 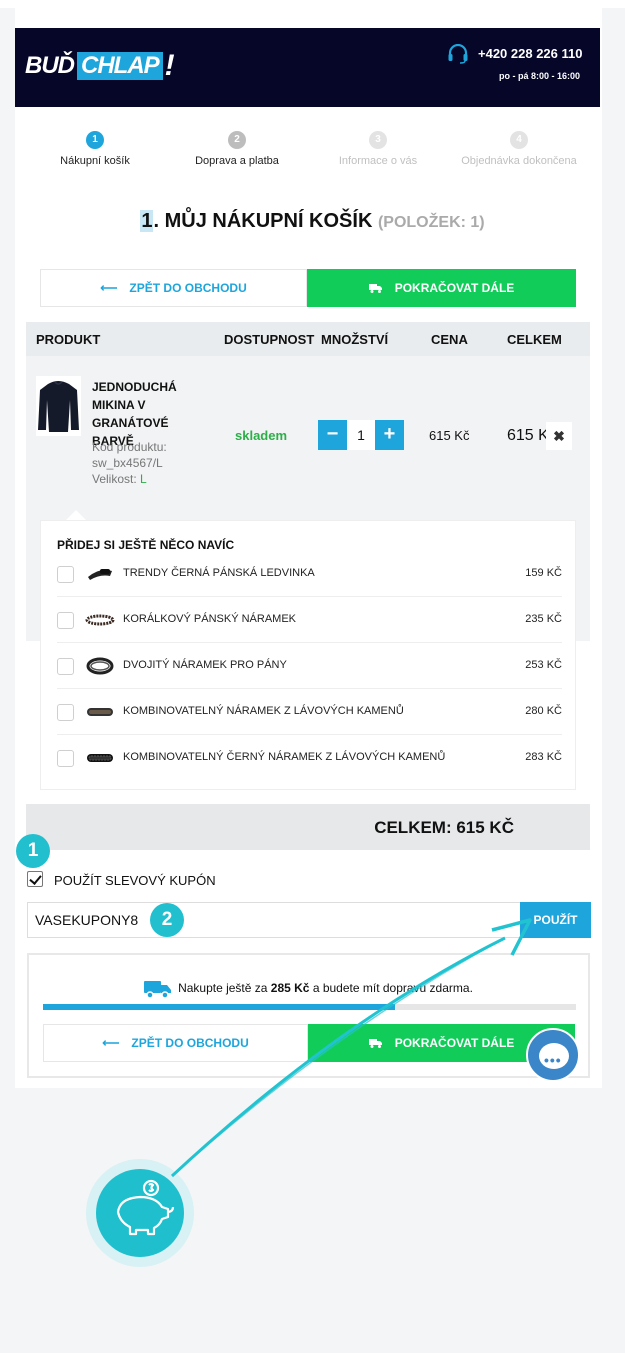 What do you see at coordinates (219, 1007) in the screenshot?
I see `shipping-progress-fill` at bounding box center [219, 1007].